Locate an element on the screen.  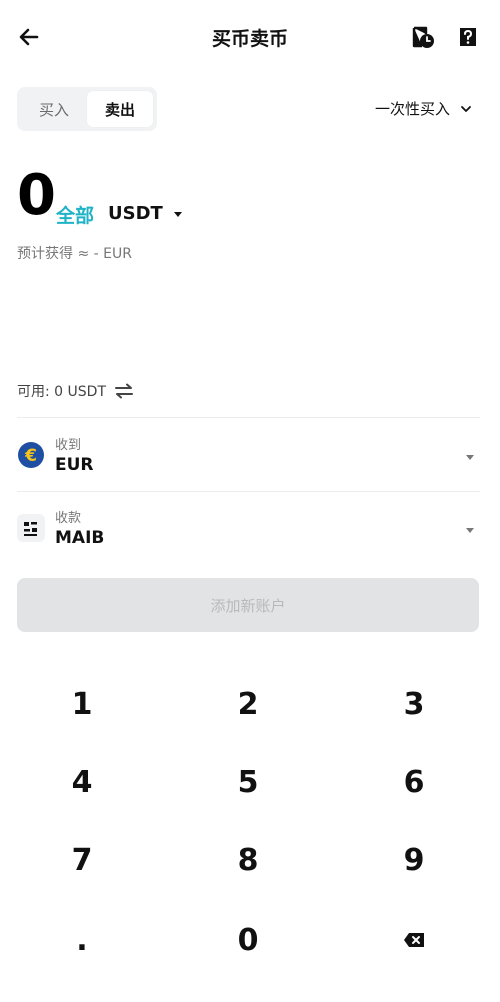
key-4: 4 is located at coordinates (82, 782).